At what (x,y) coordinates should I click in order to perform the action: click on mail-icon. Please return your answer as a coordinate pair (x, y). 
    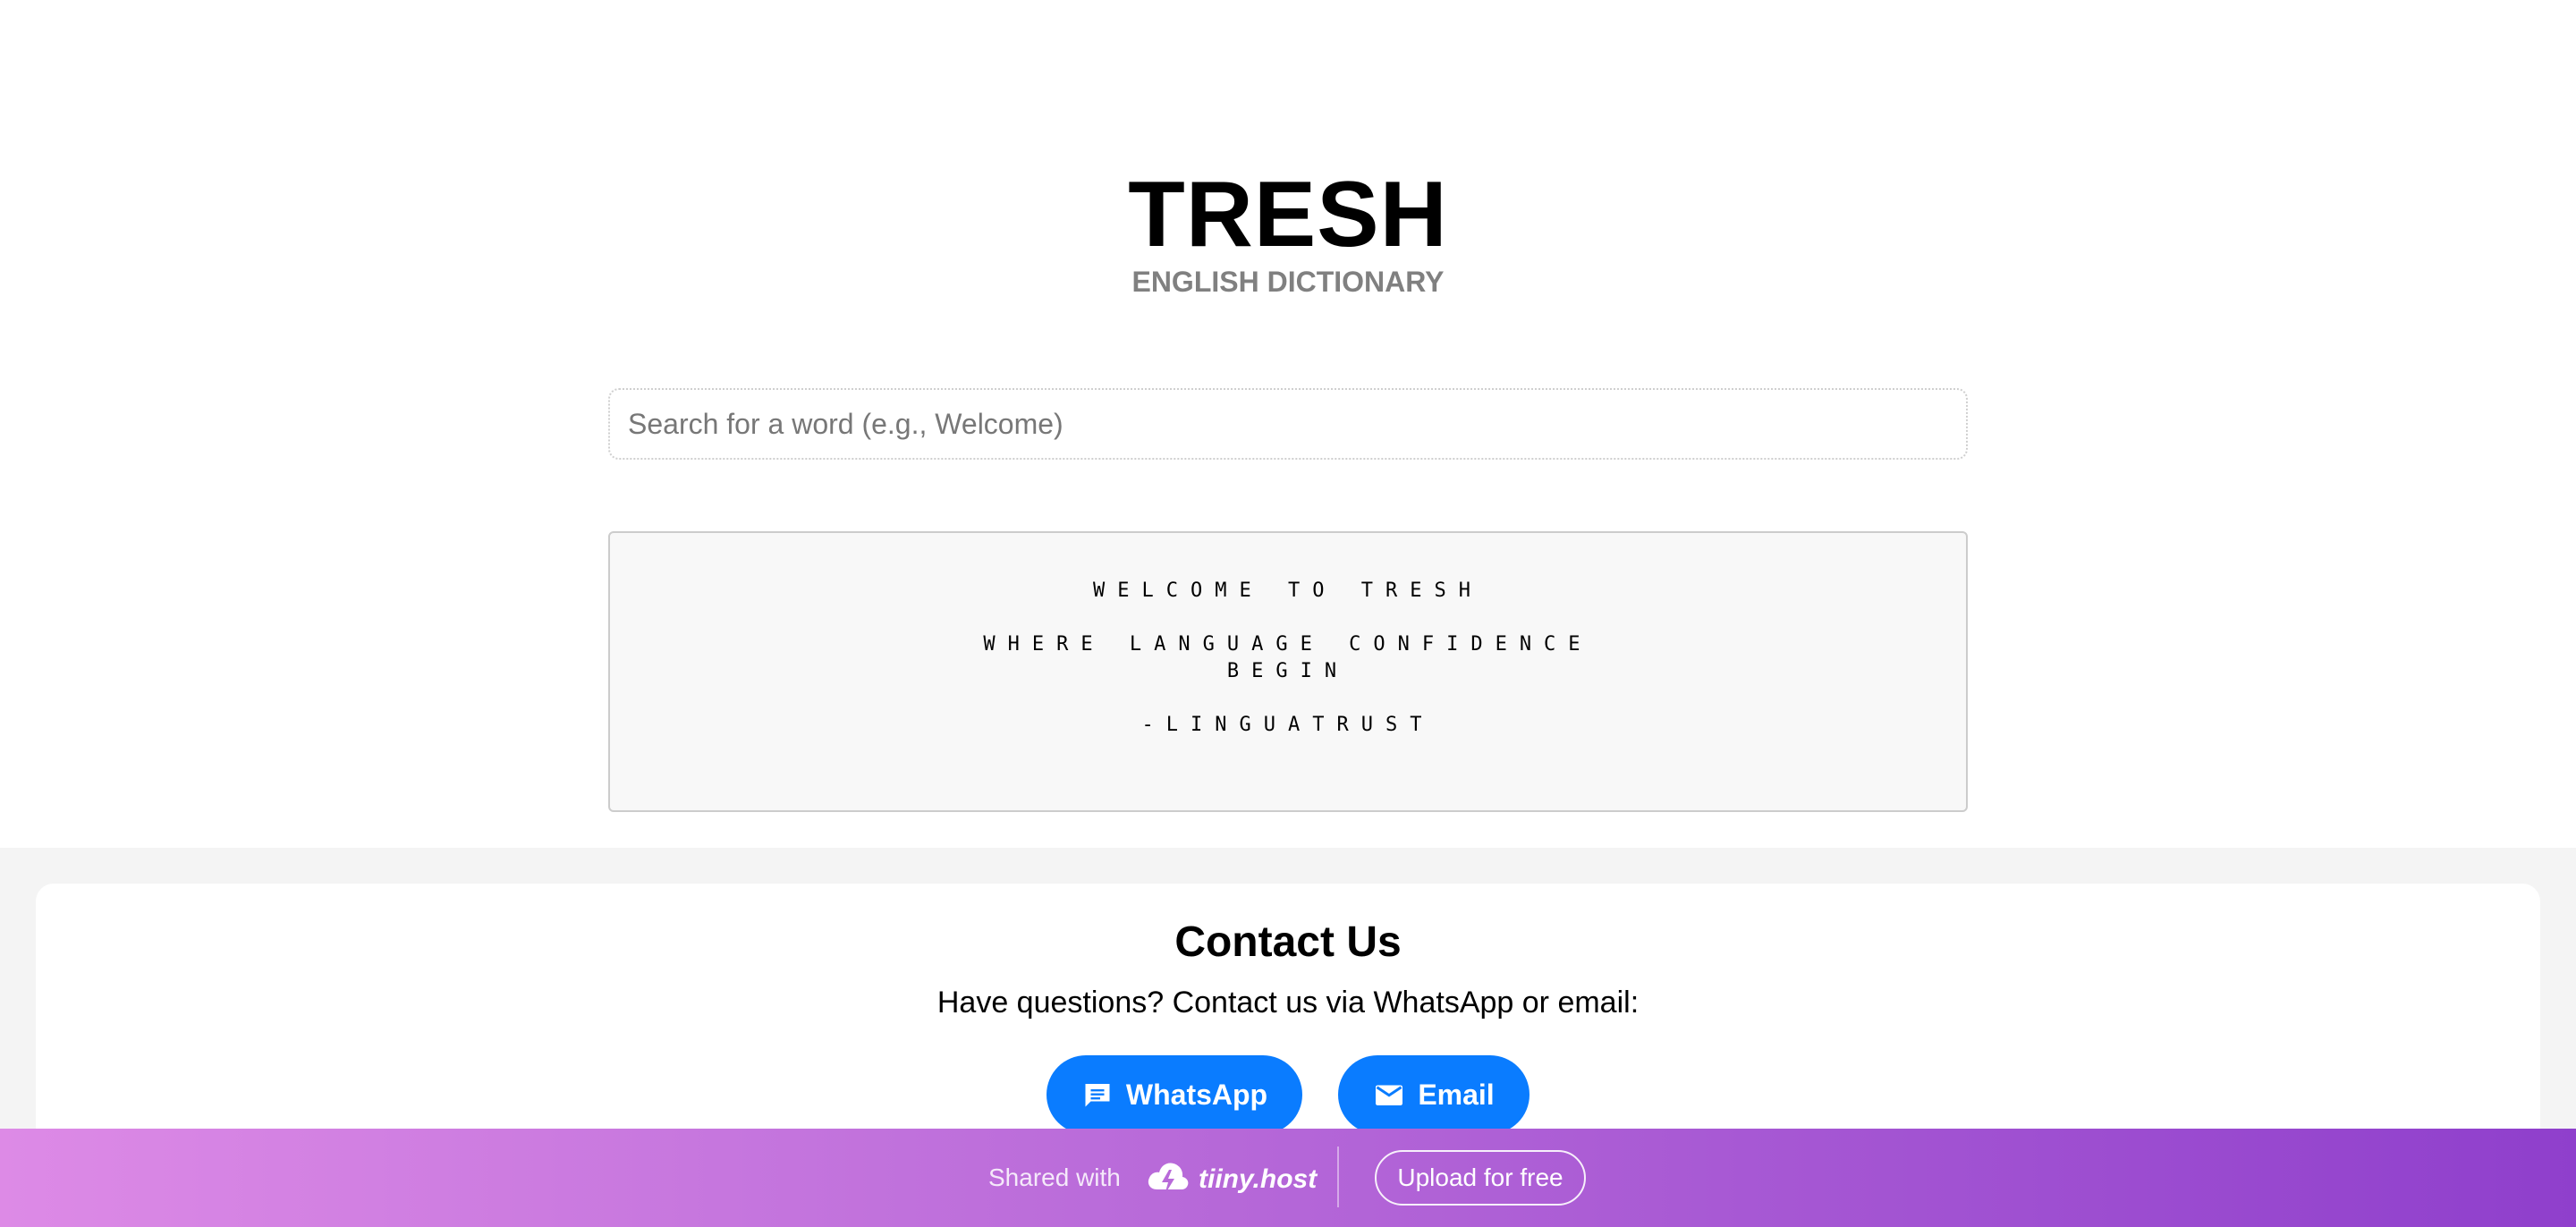
    Looking at the image, I should click on (1389, 1095).